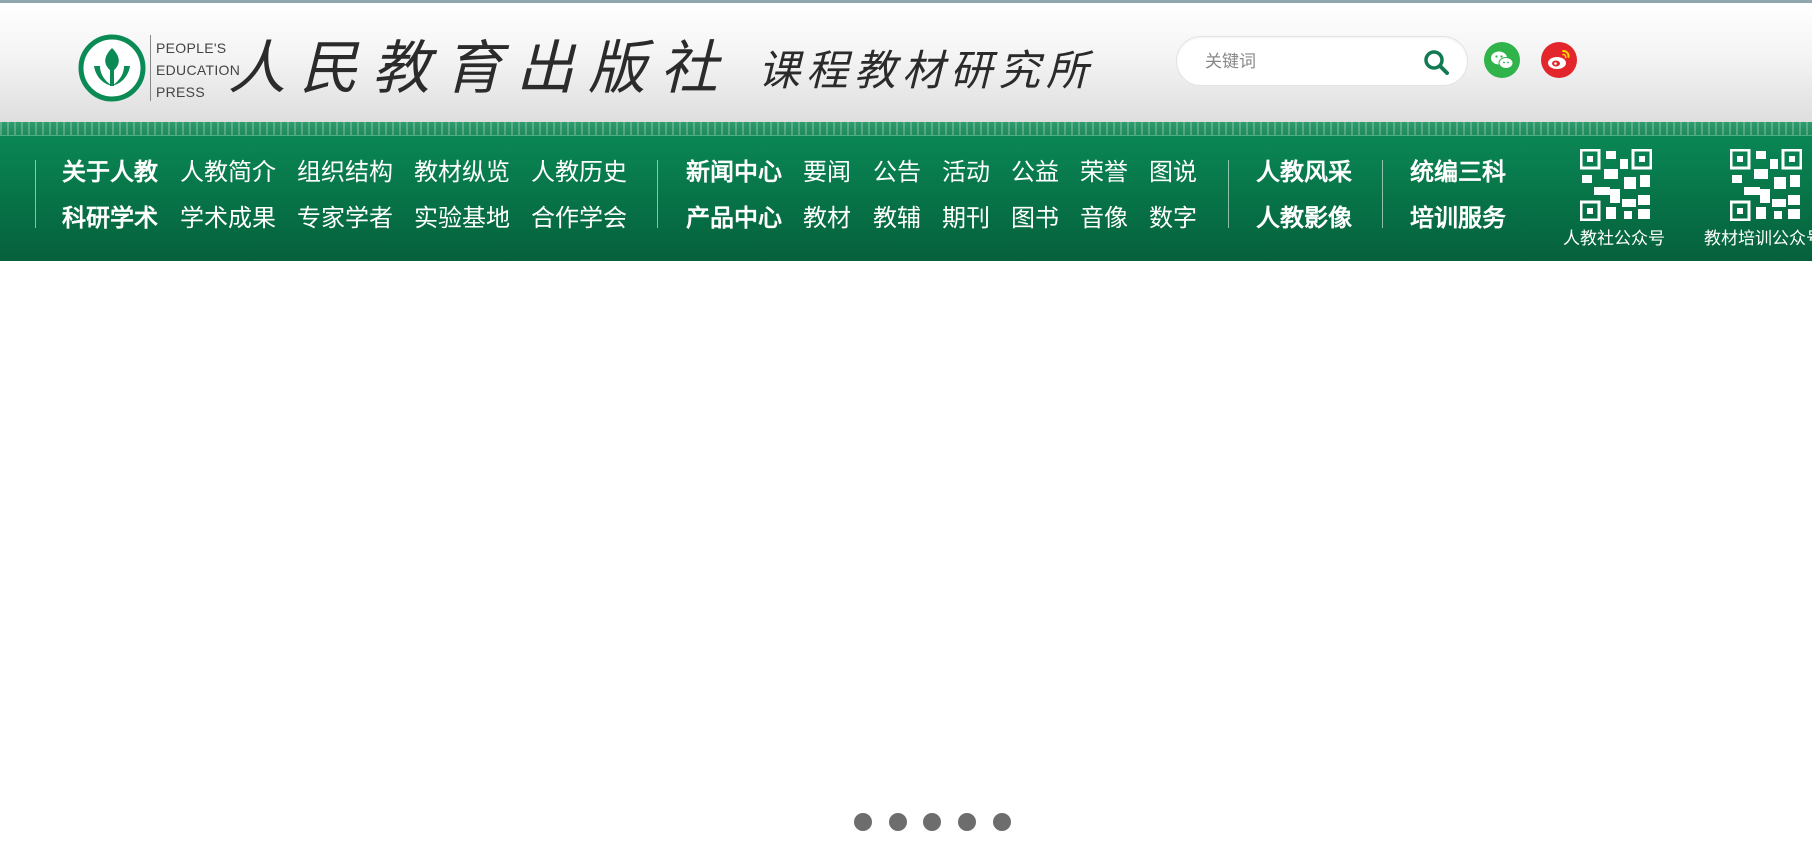 This screenshot has width=1812, height=845. What do you see at coordinates (1458, 218) in the screenshot?
I see `nav-training-services: 培训服务` at bounding box center [1458, 218].